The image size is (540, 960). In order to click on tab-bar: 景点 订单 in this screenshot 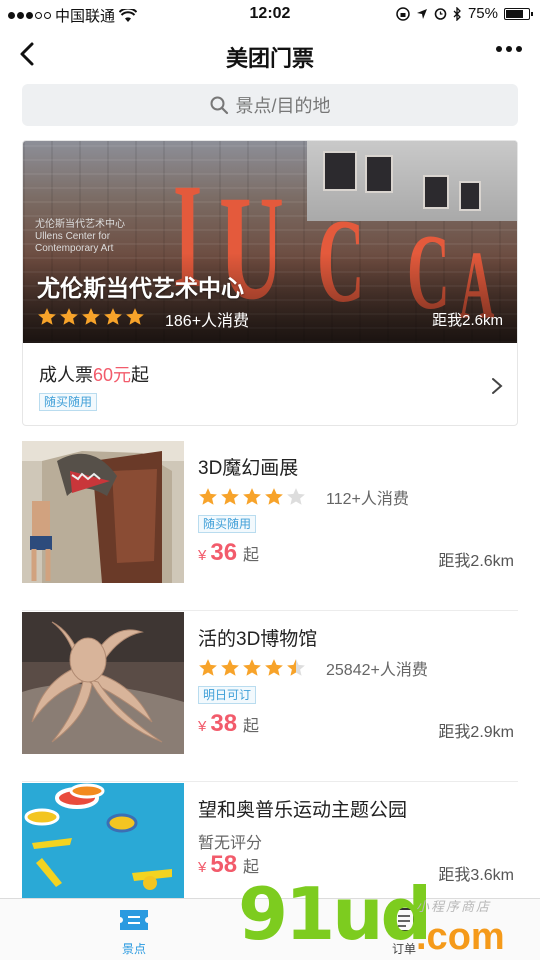, I will do `click(270, 929)`.